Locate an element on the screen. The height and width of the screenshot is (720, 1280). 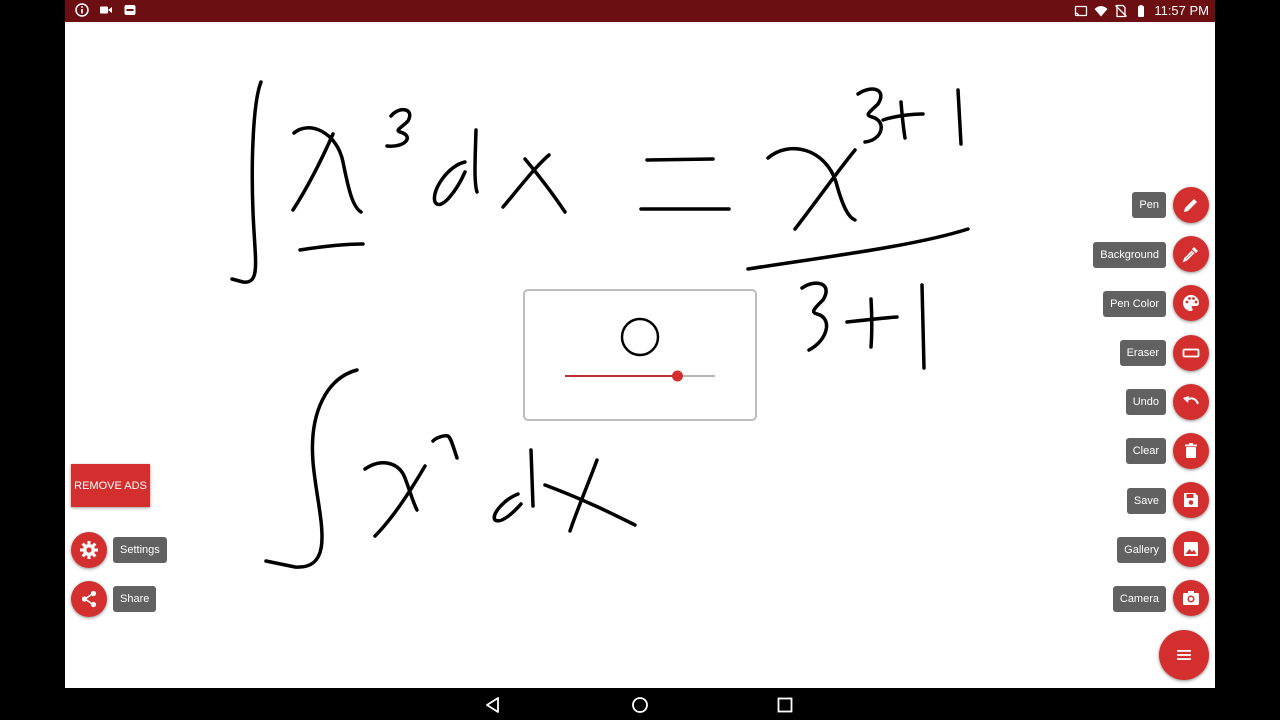
eraser-label: Eraser is located at coordinates (1142, 353).